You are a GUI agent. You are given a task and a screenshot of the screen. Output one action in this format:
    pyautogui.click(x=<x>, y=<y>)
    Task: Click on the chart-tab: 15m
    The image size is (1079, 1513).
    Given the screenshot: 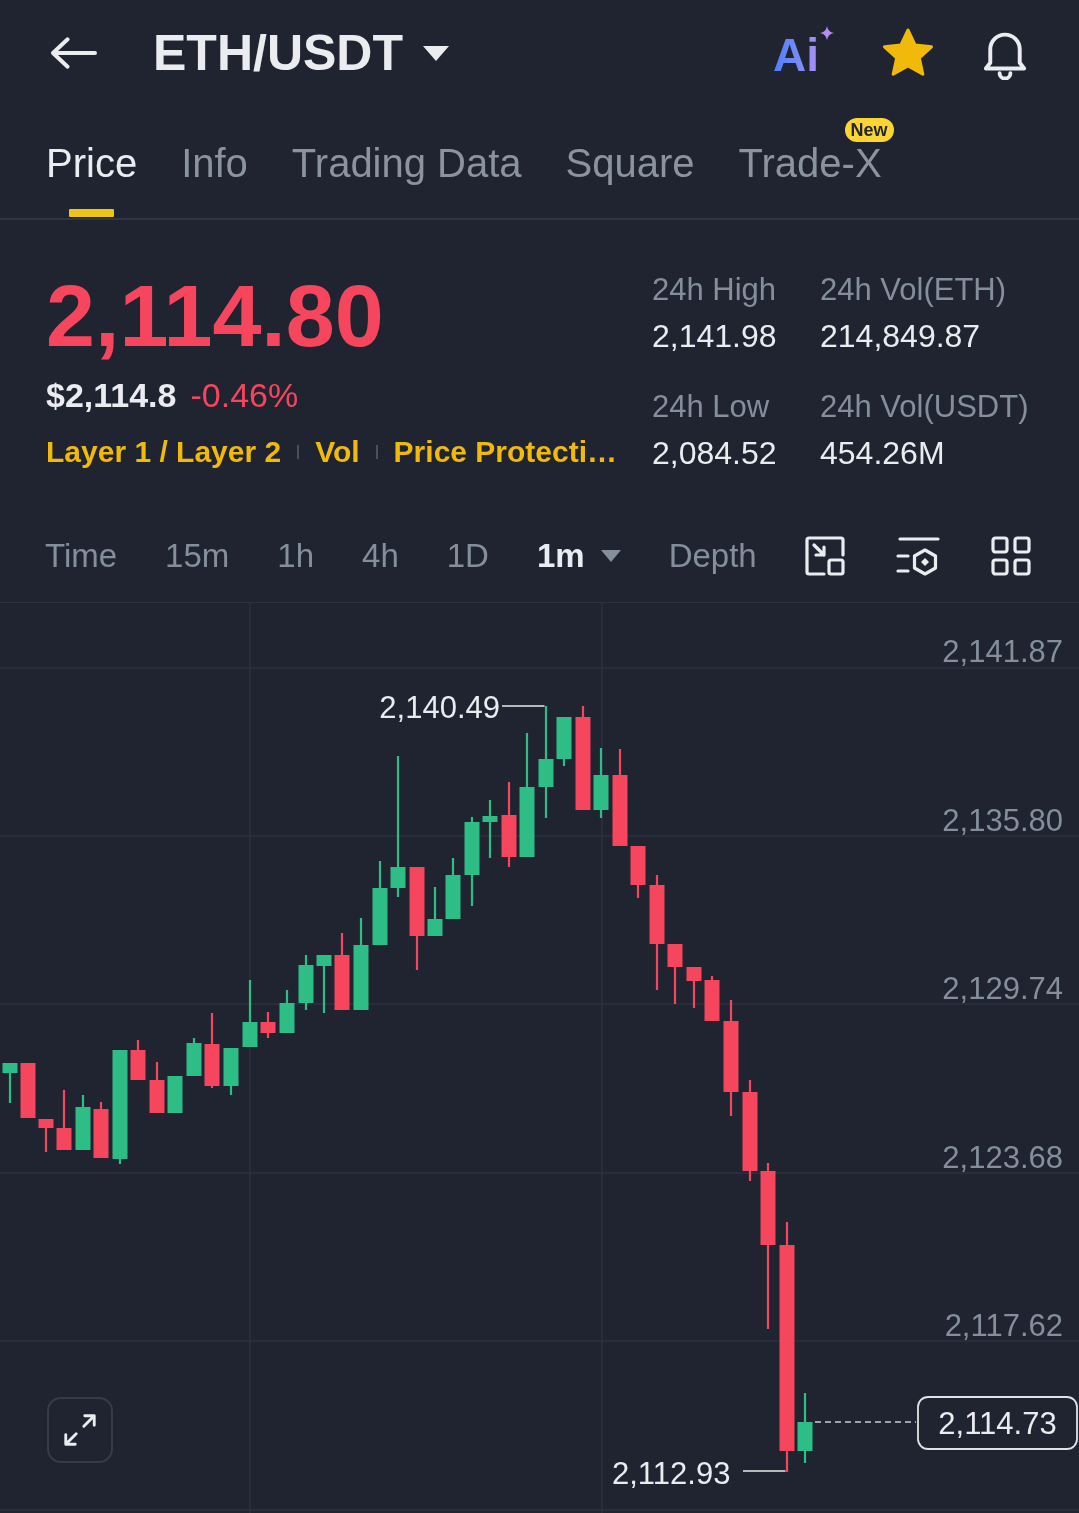 What is the action you would take?
    pyautogui.click(x=197, y=556)
    